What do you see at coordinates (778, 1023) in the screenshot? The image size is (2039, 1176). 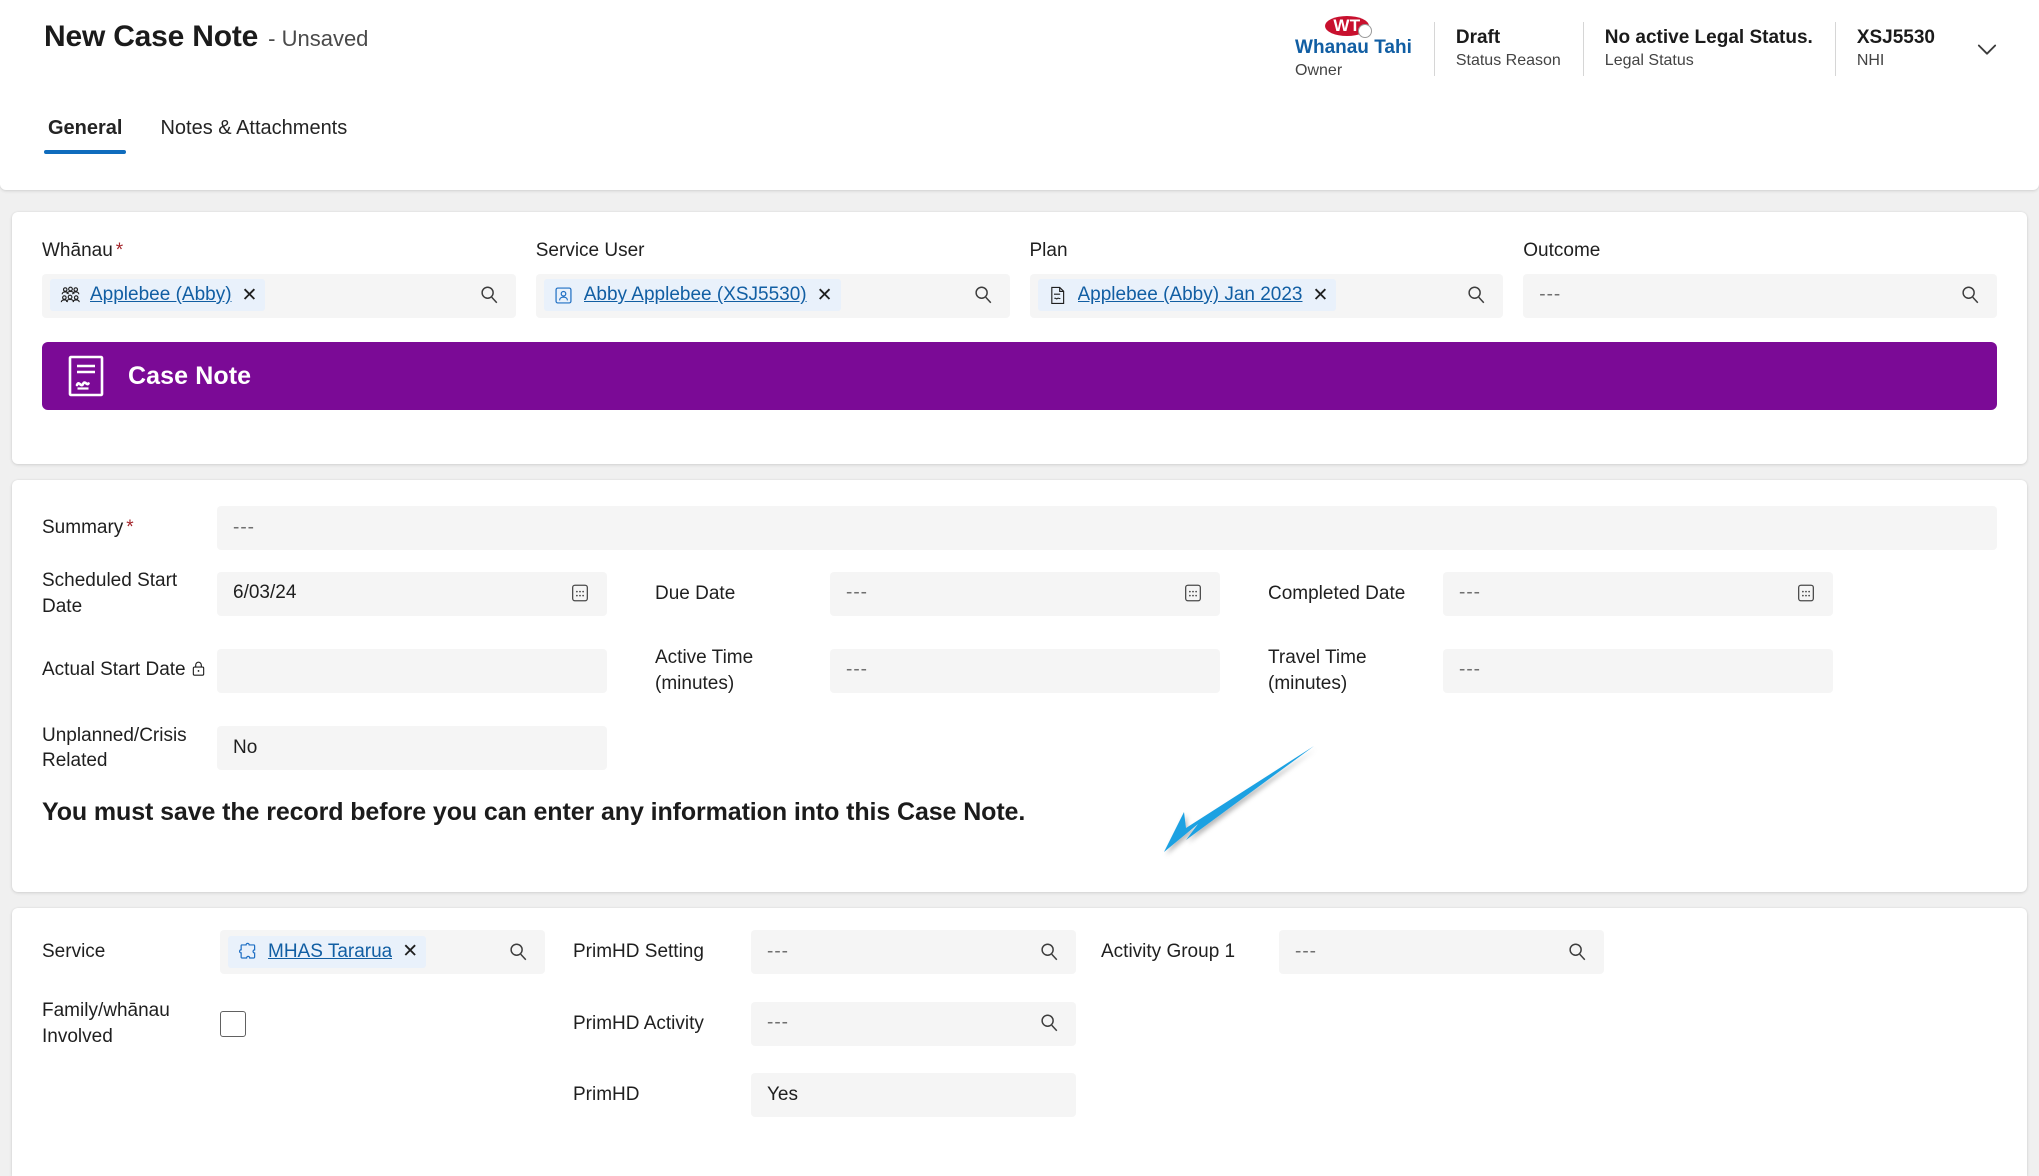 I see `field-primhd-activity-value: ---` at bounding box center [778, 1023].